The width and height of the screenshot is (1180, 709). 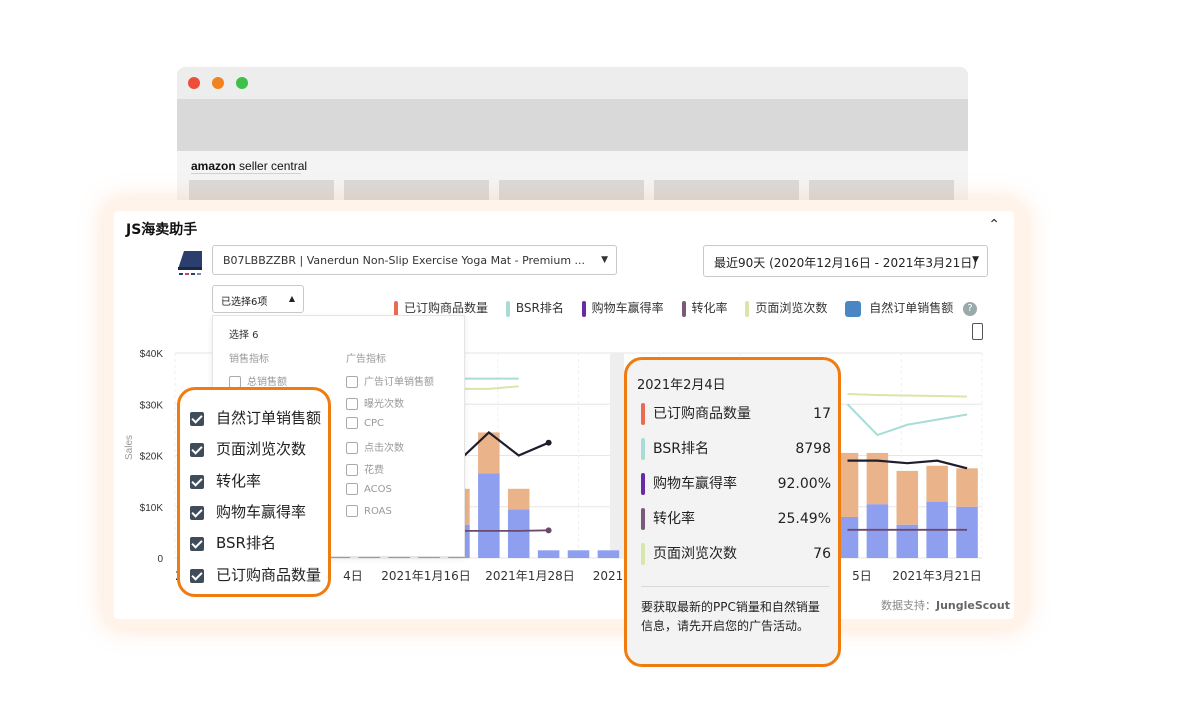 What do you see at coordinates (269, 575) in the screenshot?
I see `checked-metric-label: 已订购商品数量` at bounding box center [269, 575].